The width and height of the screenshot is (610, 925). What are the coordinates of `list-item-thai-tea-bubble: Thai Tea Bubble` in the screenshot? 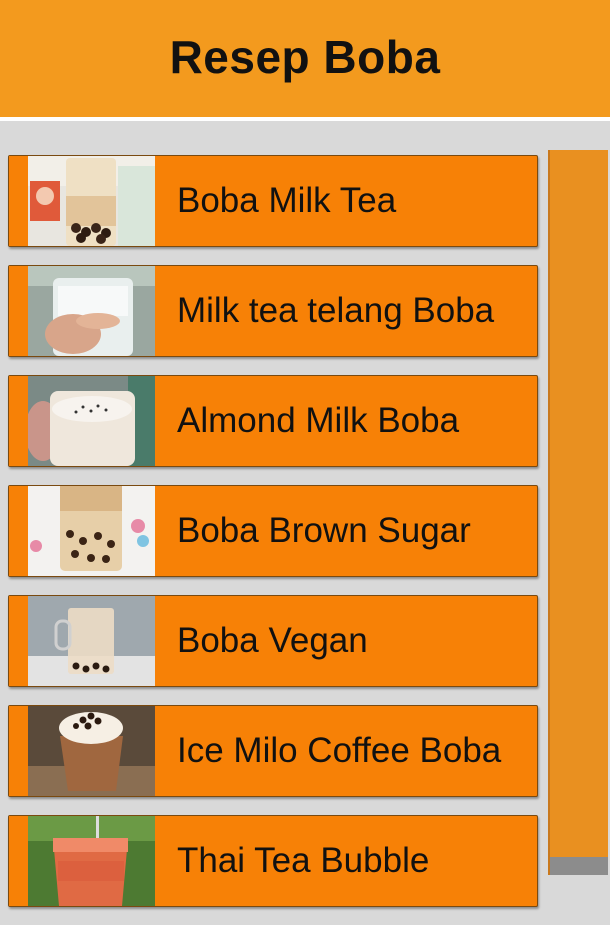 It's located at (273, 861).